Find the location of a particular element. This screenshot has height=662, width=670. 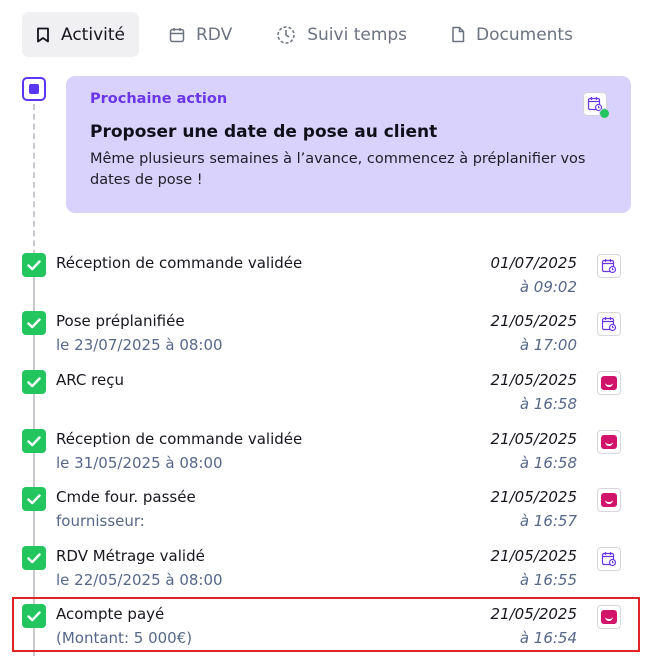

activity-time: à 16:55 is located at coordinates (548, 580).